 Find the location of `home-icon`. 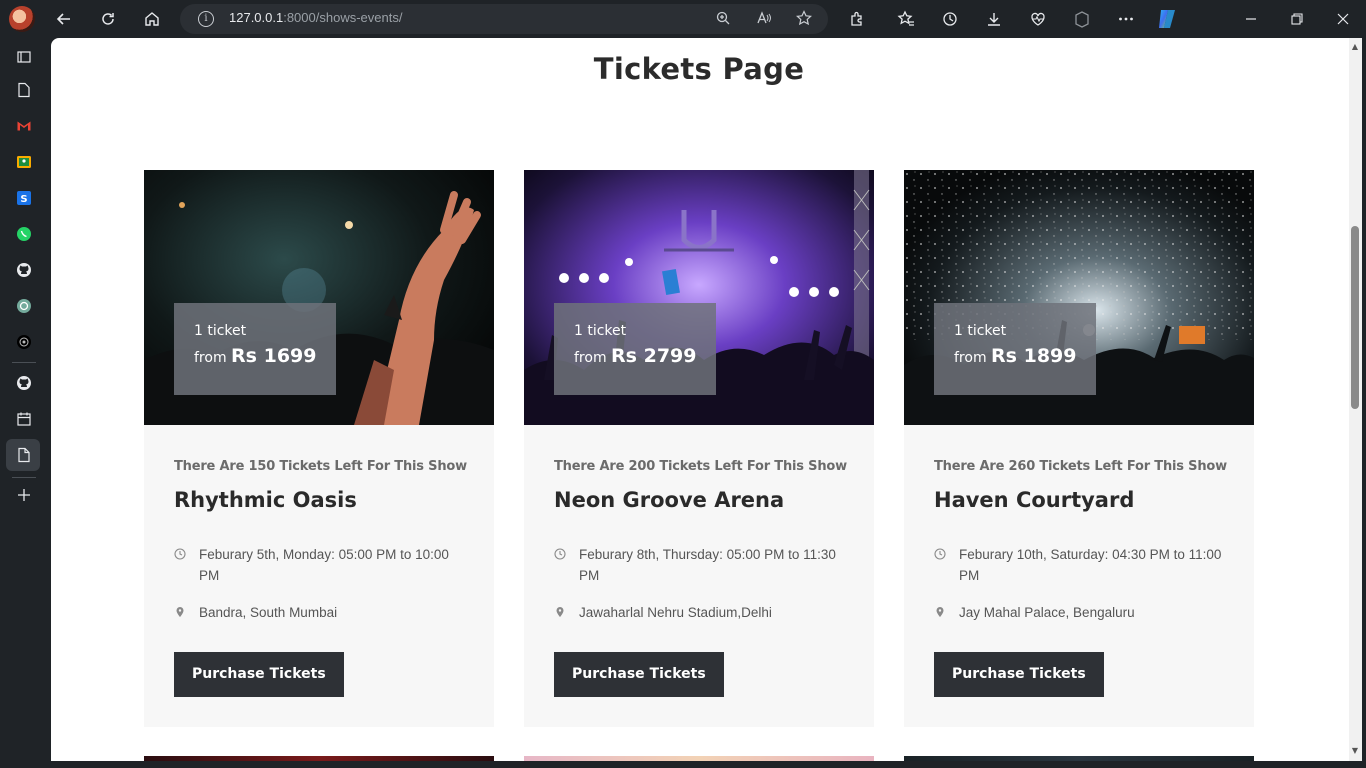

home-icon is located at coordinates (152, 19).